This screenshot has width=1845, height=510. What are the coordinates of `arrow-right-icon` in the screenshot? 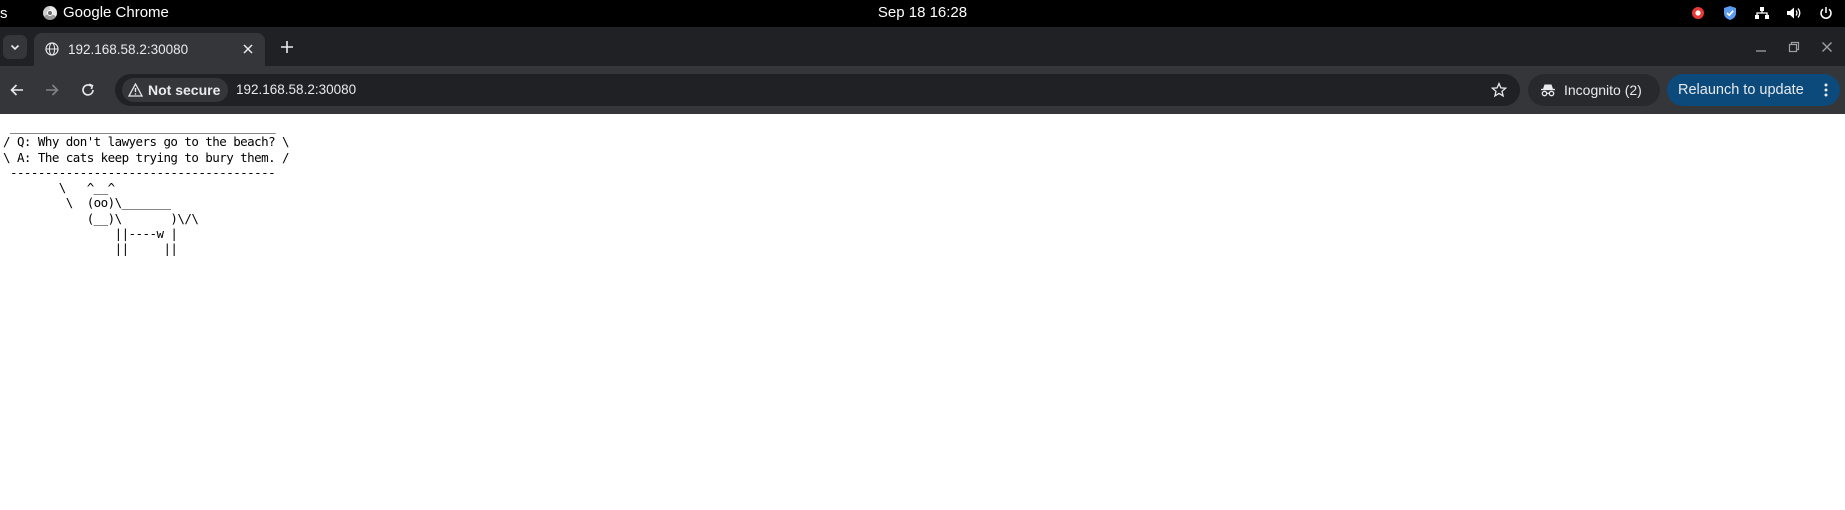 It's located at (52, 90).